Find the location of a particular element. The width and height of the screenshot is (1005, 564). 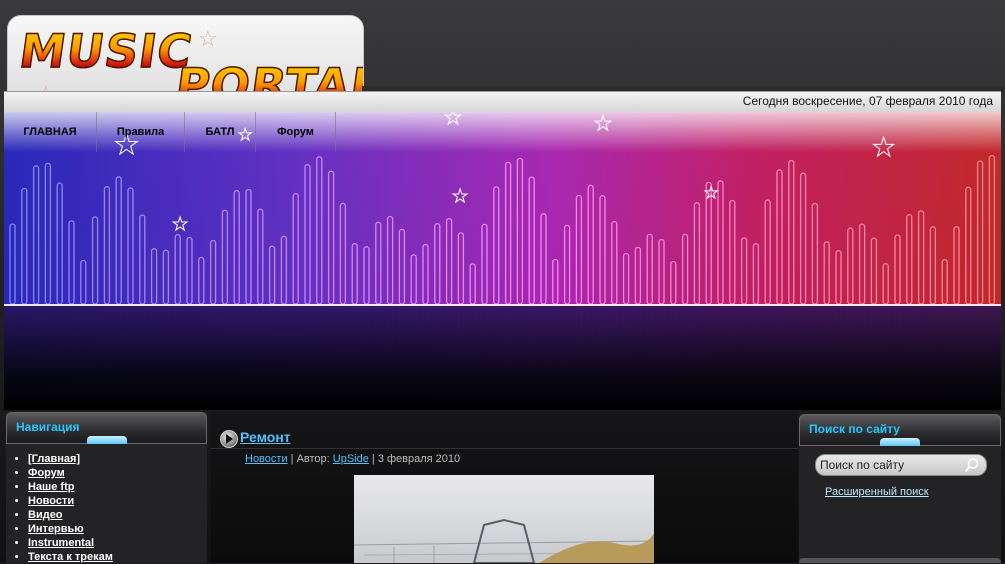

nav-link-news: Новости is located at coordinates (51, 501).